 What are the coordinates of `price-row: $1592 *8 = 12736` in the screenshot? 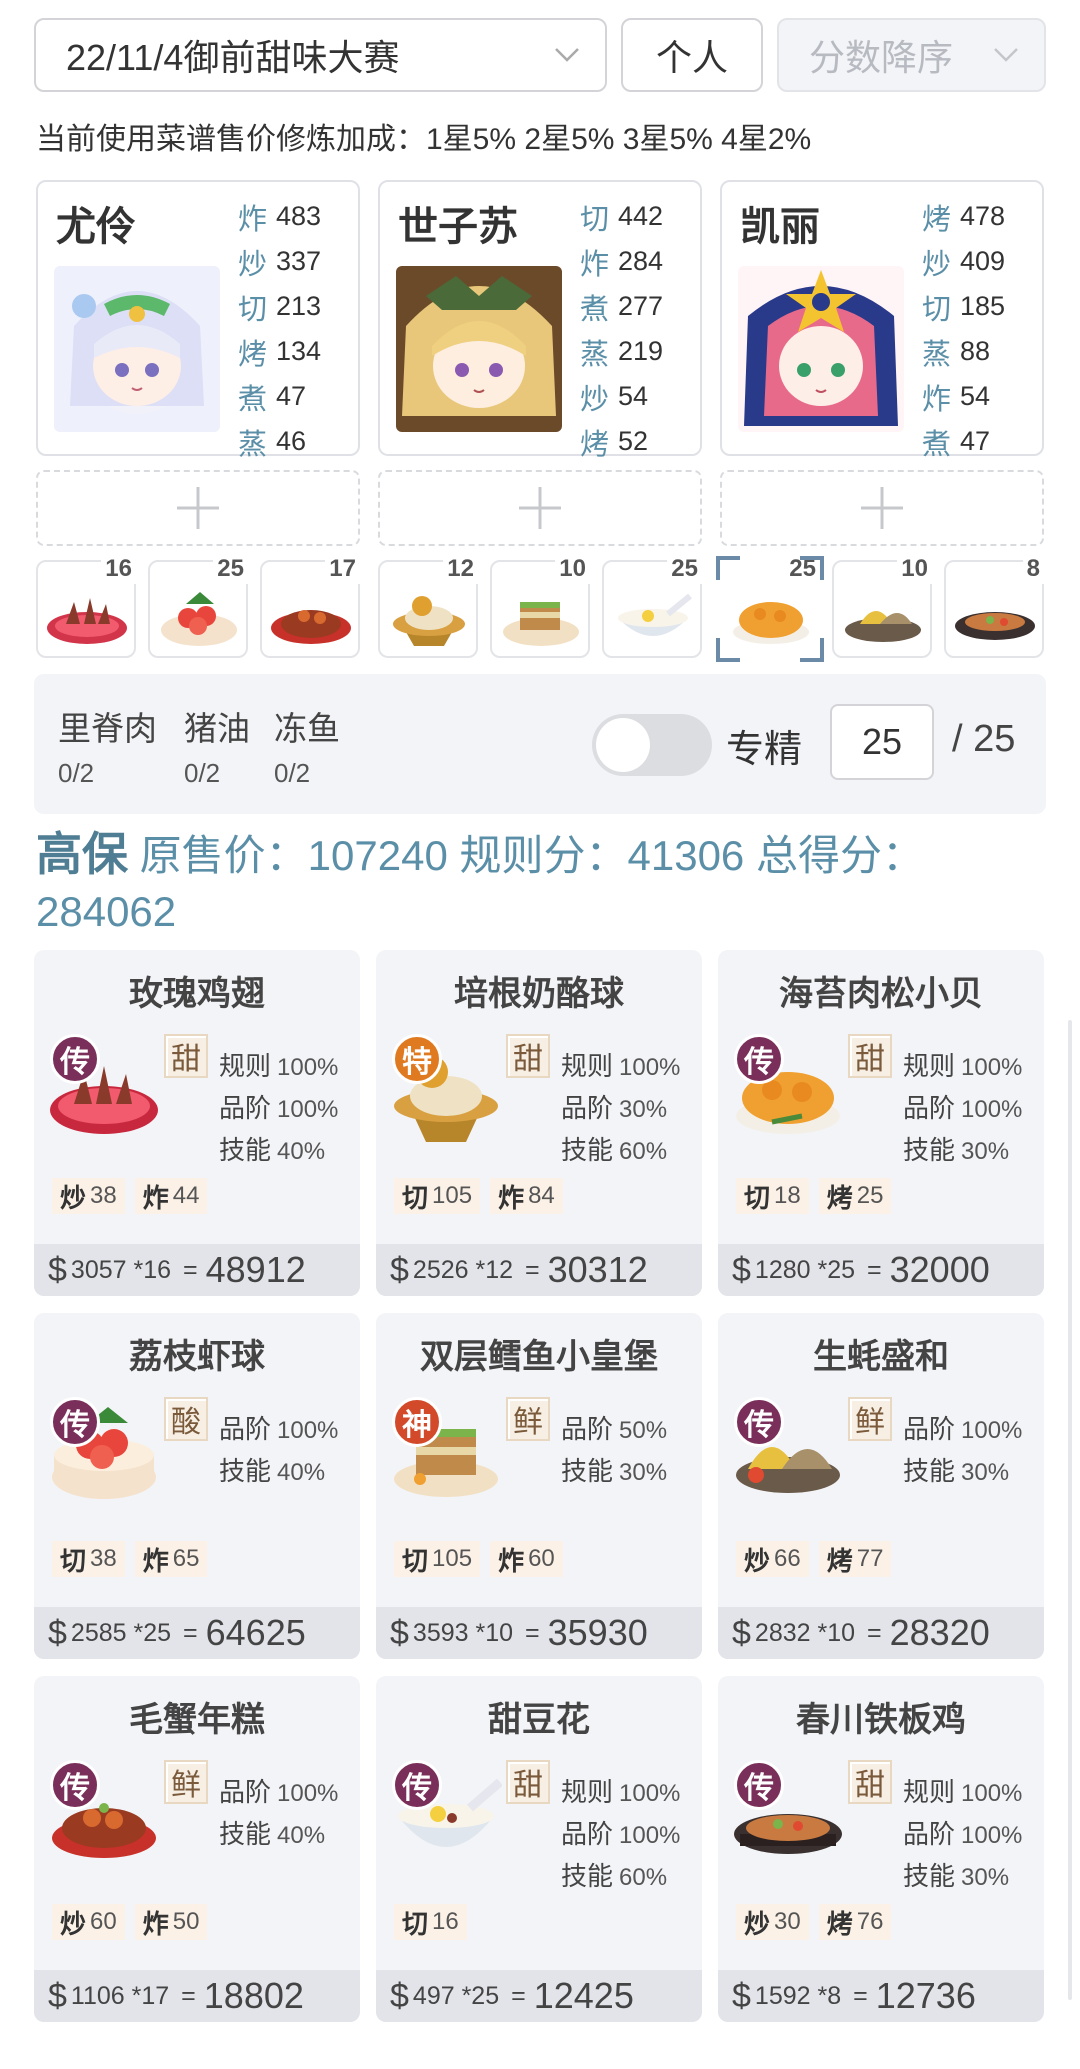 It's located at (881, 1996).